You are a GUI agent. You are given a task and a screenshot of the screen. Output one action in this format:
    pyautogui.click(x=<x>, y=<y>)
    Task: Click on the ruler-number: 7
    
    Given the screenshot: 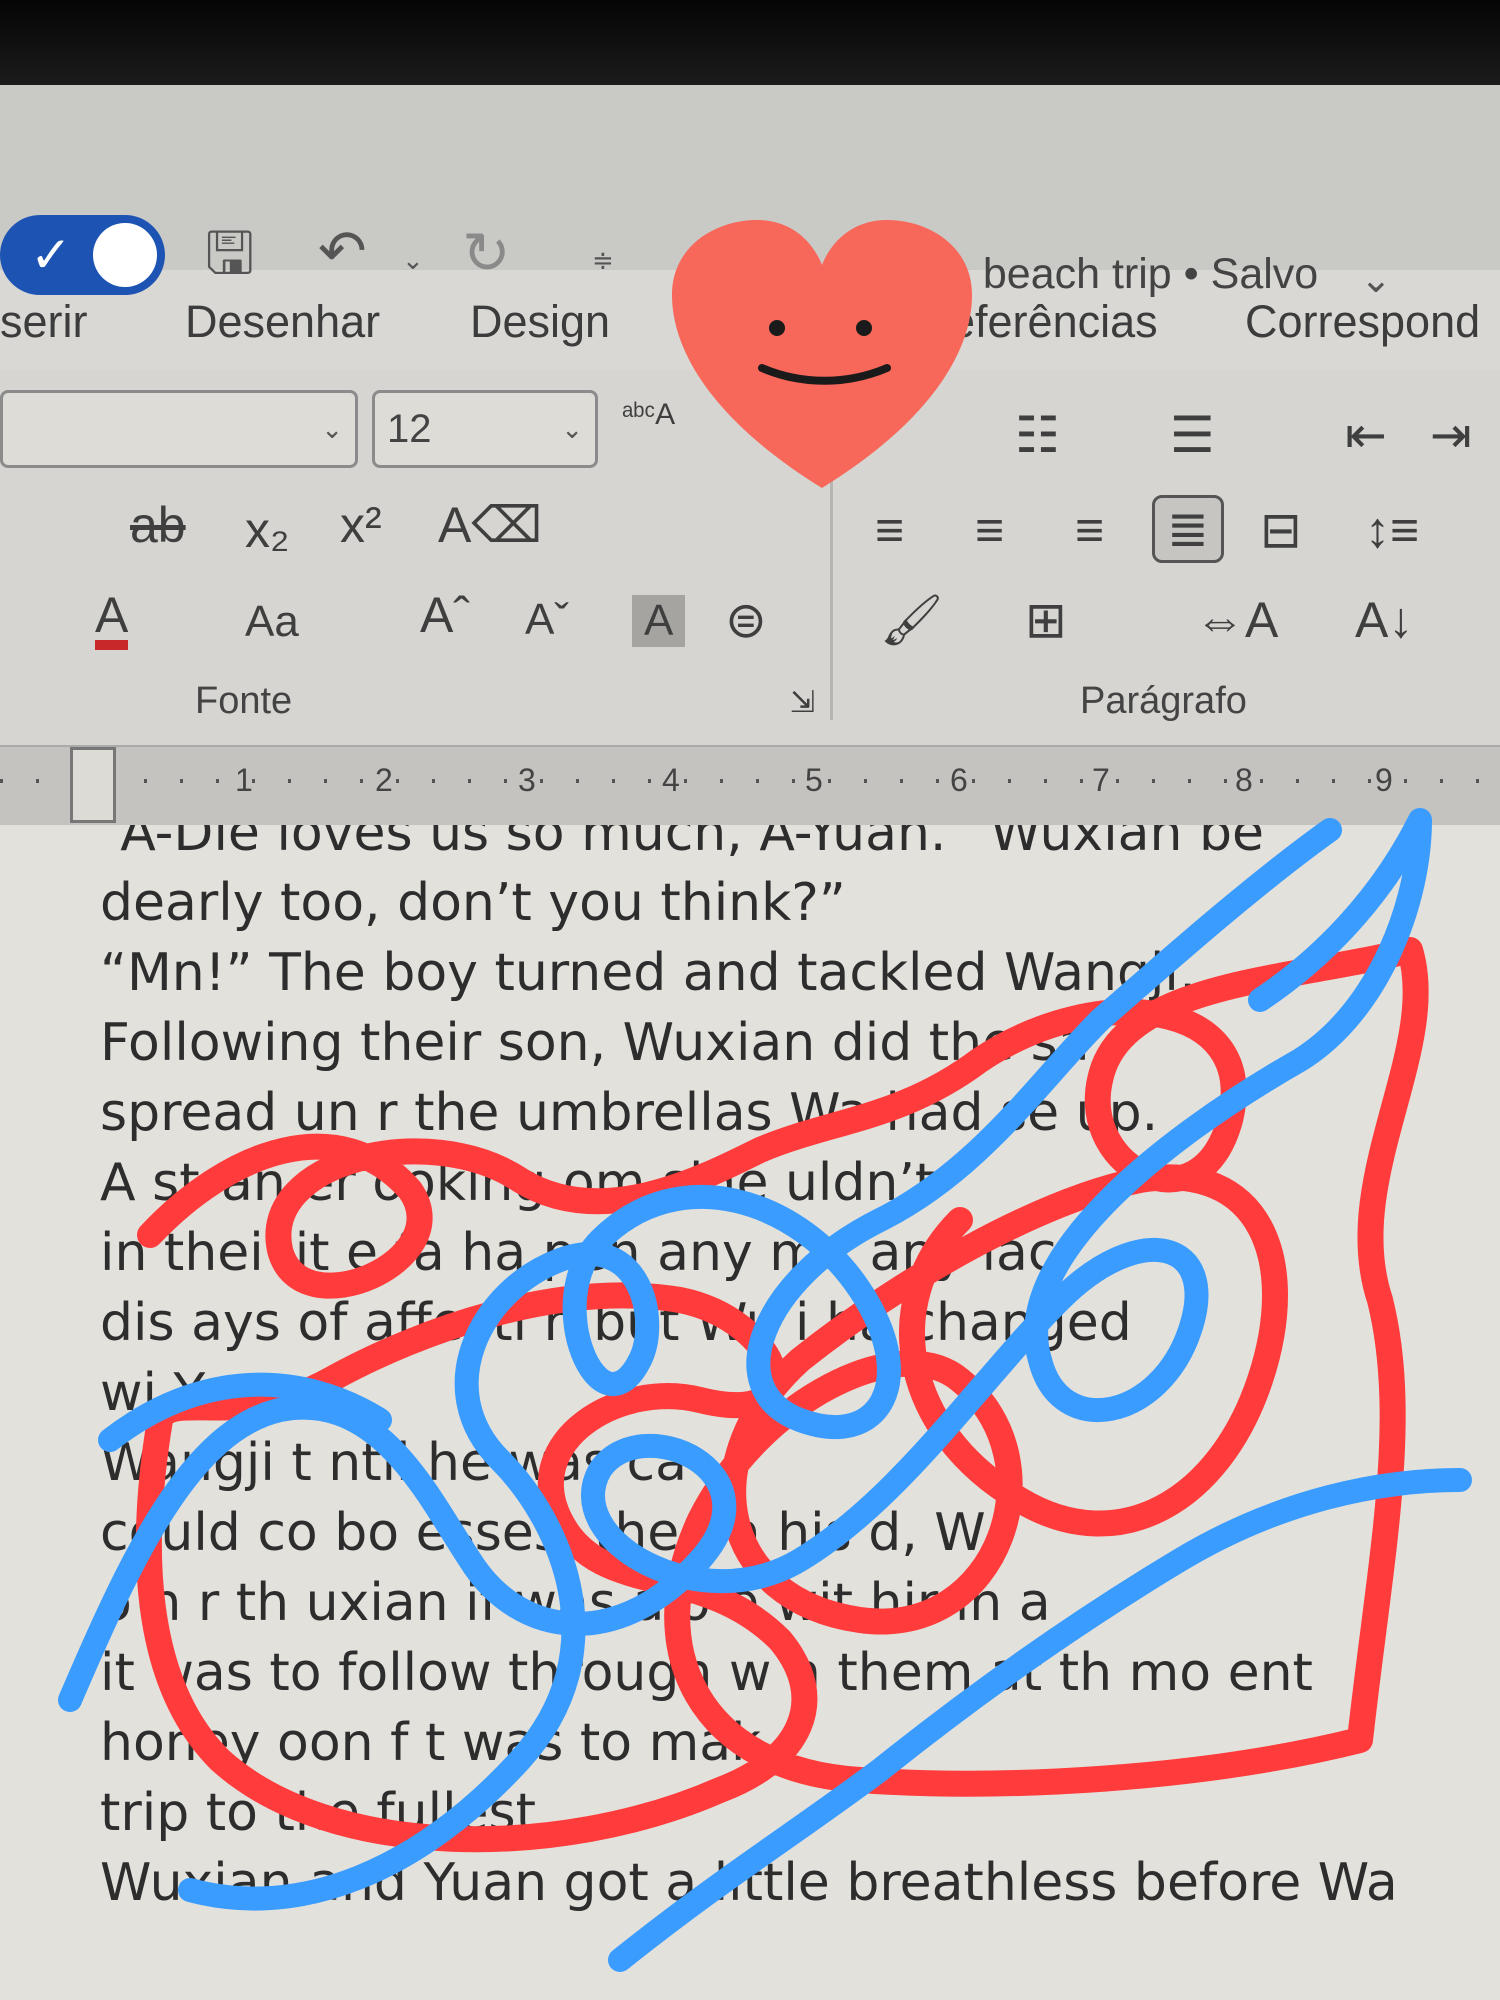 What is the action you would take?
    pyautogui.click(x=1101, y=780)
    